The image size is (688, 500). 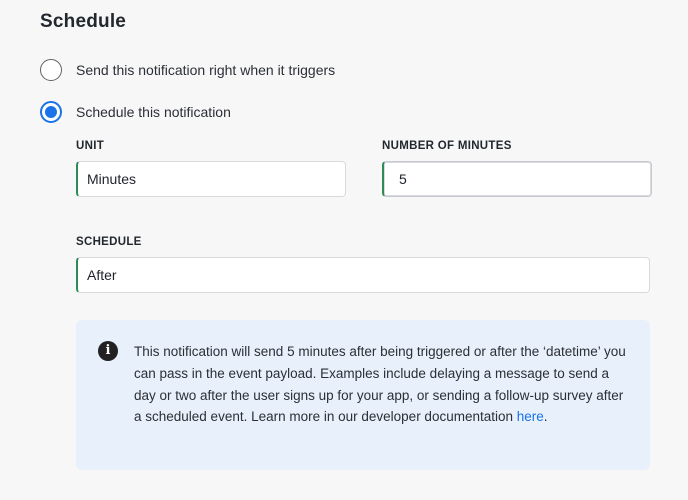 What do you see at coordinates (153, 112) in the screenshot?
I see `option-label: Schedule this notification` at bounding box center [153, 112].